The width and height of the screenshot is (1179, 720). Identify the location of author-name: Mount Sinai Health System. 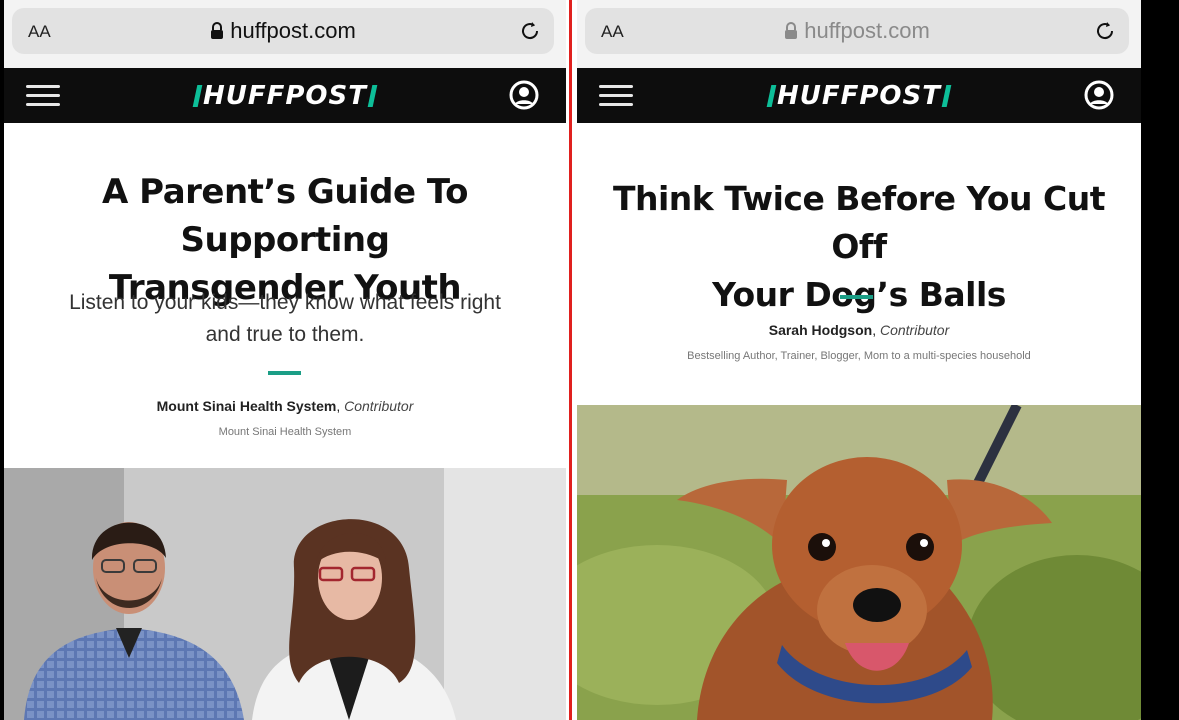
(247, 406).